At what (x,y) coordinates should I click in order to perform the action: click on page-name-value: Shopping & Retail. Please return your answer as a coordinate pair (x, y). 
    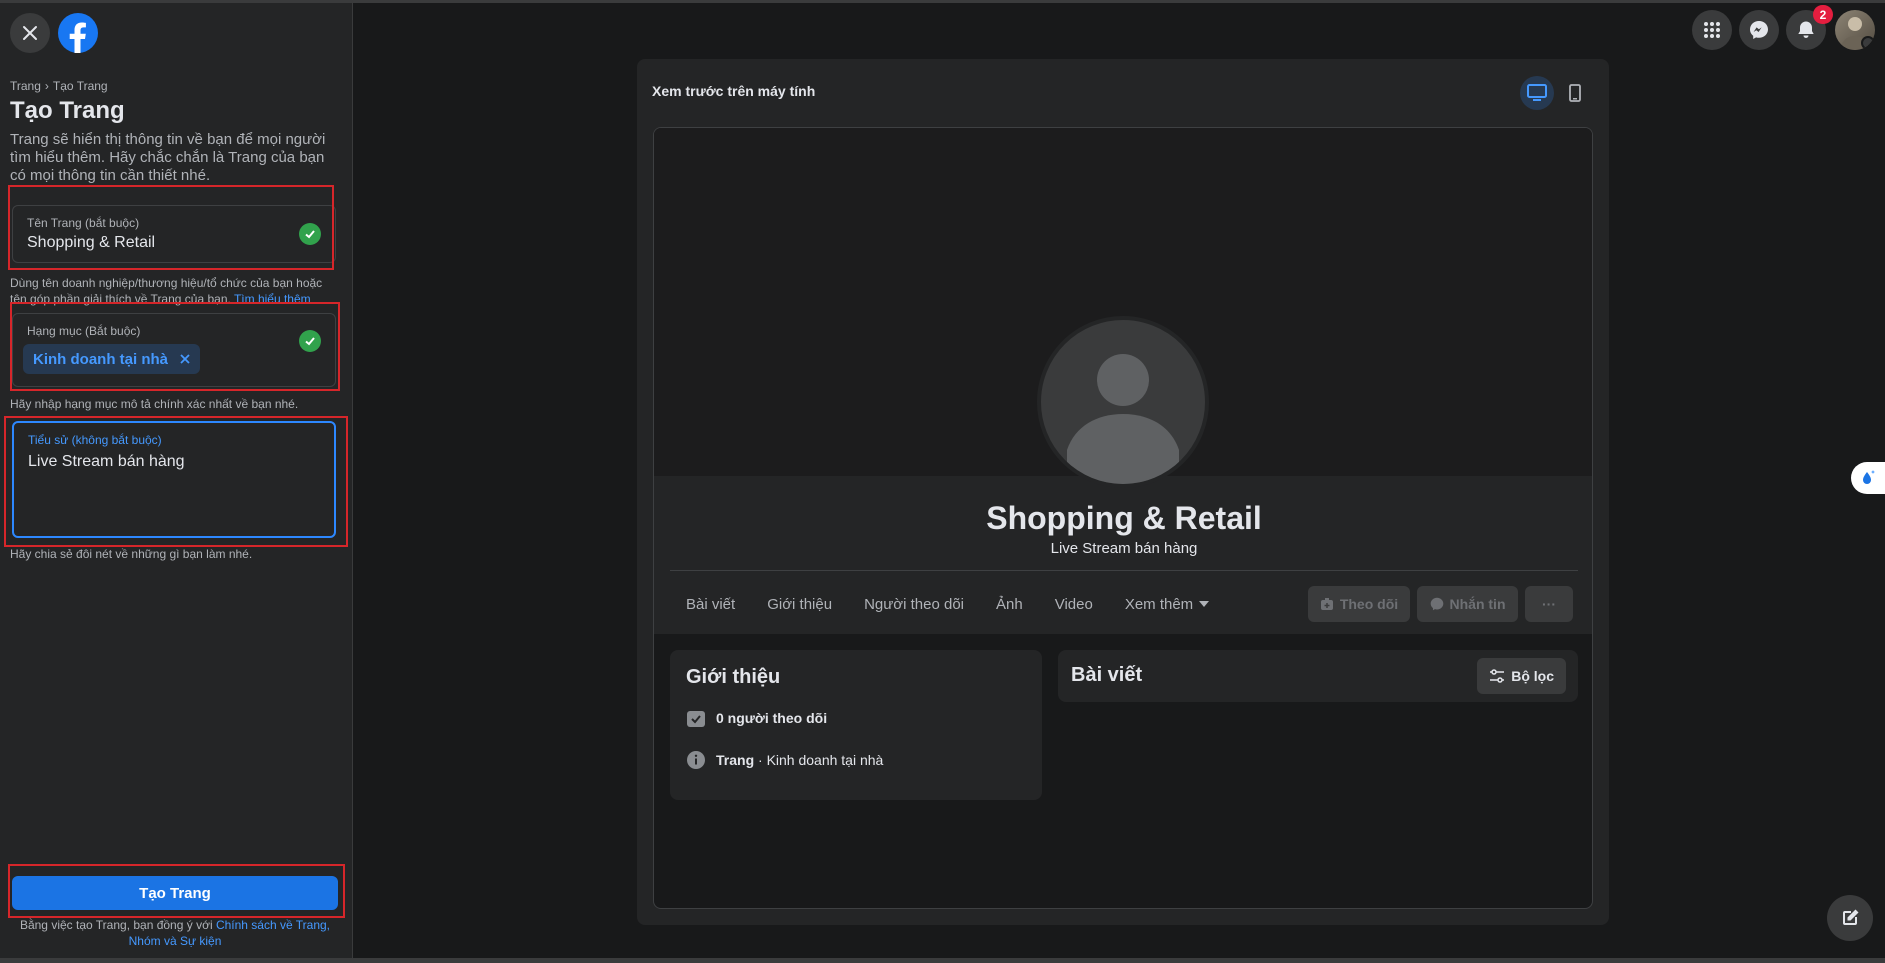
    Looking at the image, I should click on (91, 243).